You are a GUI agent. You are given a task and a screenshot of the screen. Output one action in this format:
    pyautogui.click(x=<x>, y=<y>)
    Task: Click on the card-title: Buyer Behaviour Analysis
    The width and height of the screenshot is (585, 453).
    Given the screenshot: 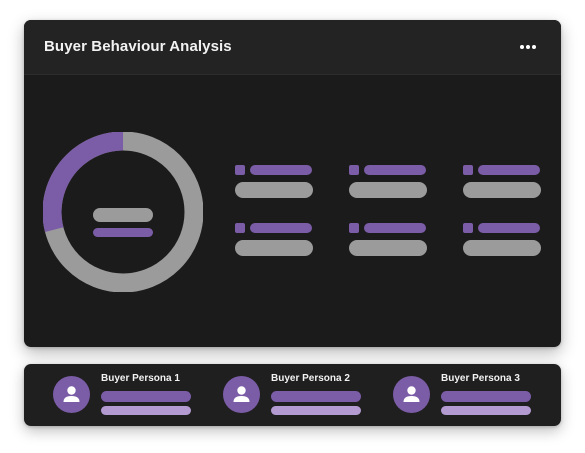 What is the action you would take?
    pyautogui.click(x=138, y=46)
    